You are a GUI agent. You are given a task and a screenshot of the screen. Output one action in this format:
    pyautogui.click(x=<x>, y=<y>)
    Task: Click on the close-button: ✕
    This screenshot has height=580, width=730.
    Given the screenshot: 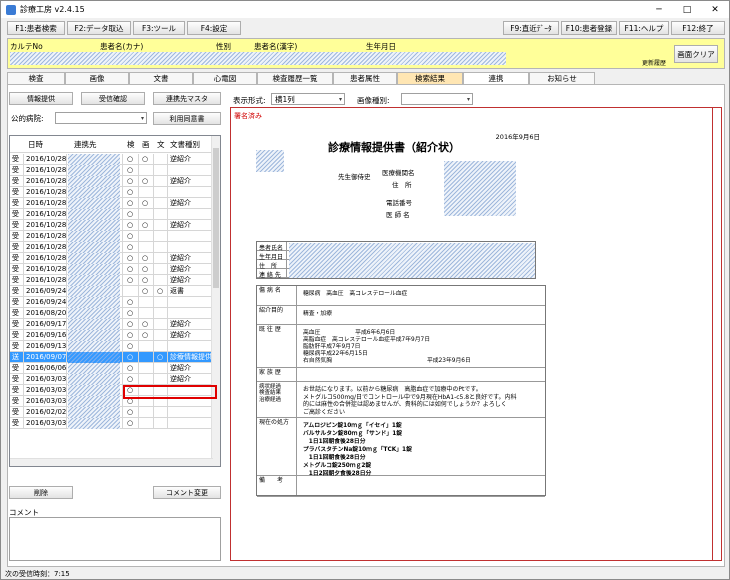 What is the action you would take?
    pyautogui.click(x=715, y=9)
    